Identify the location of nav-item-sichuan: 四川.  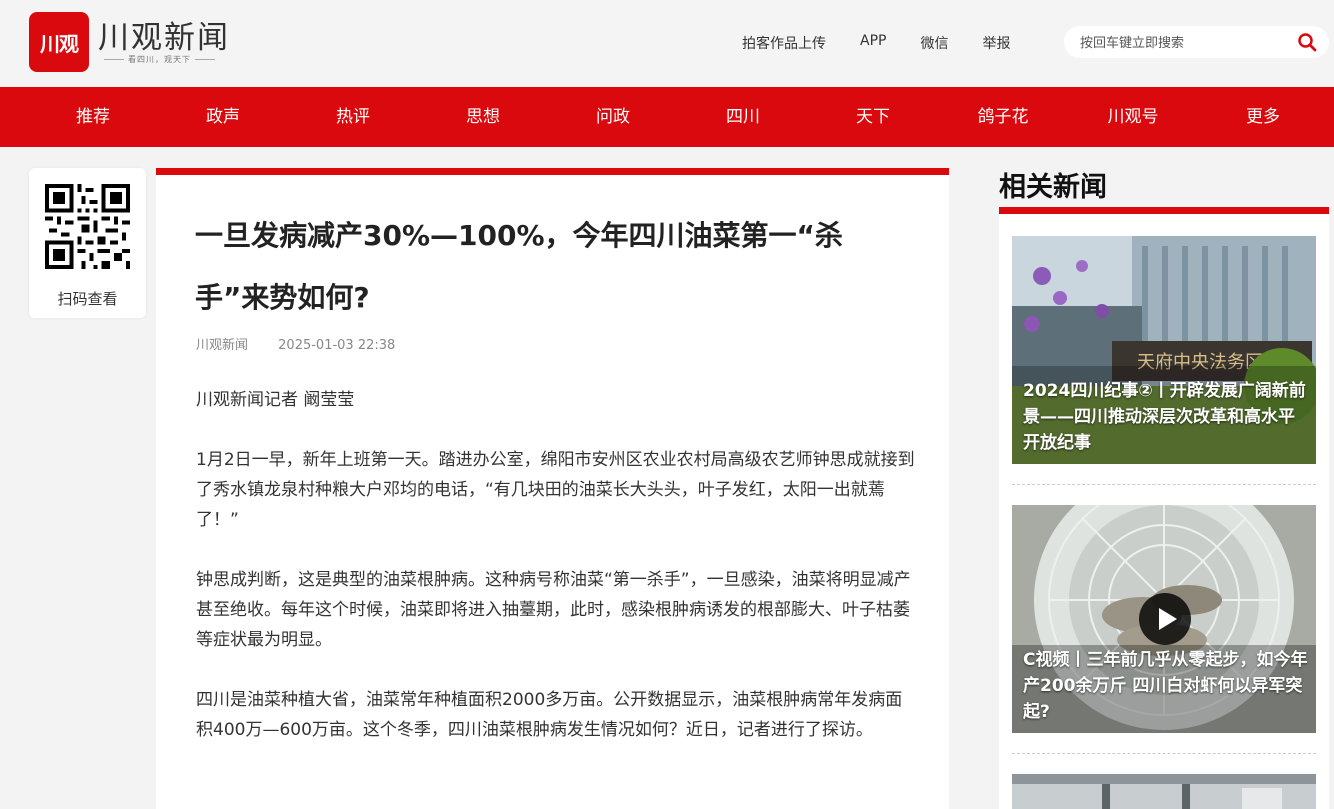
(743, 117).